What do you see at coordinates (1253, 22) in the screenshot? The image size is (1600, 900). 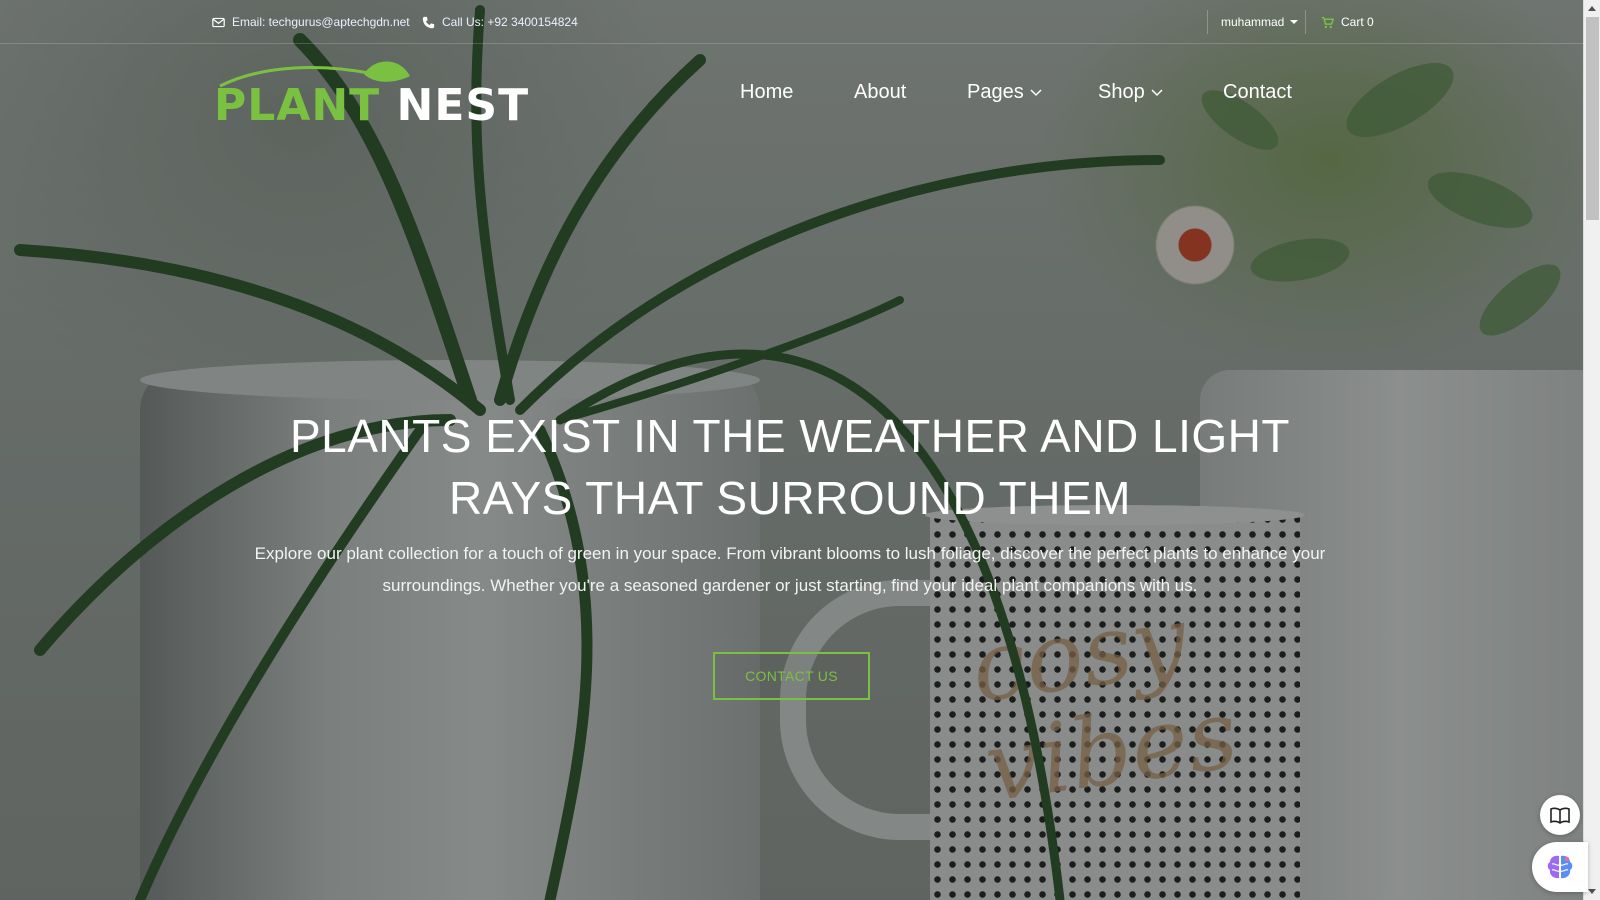 I see `username: muhammad` at bounding box center [1253, 22].